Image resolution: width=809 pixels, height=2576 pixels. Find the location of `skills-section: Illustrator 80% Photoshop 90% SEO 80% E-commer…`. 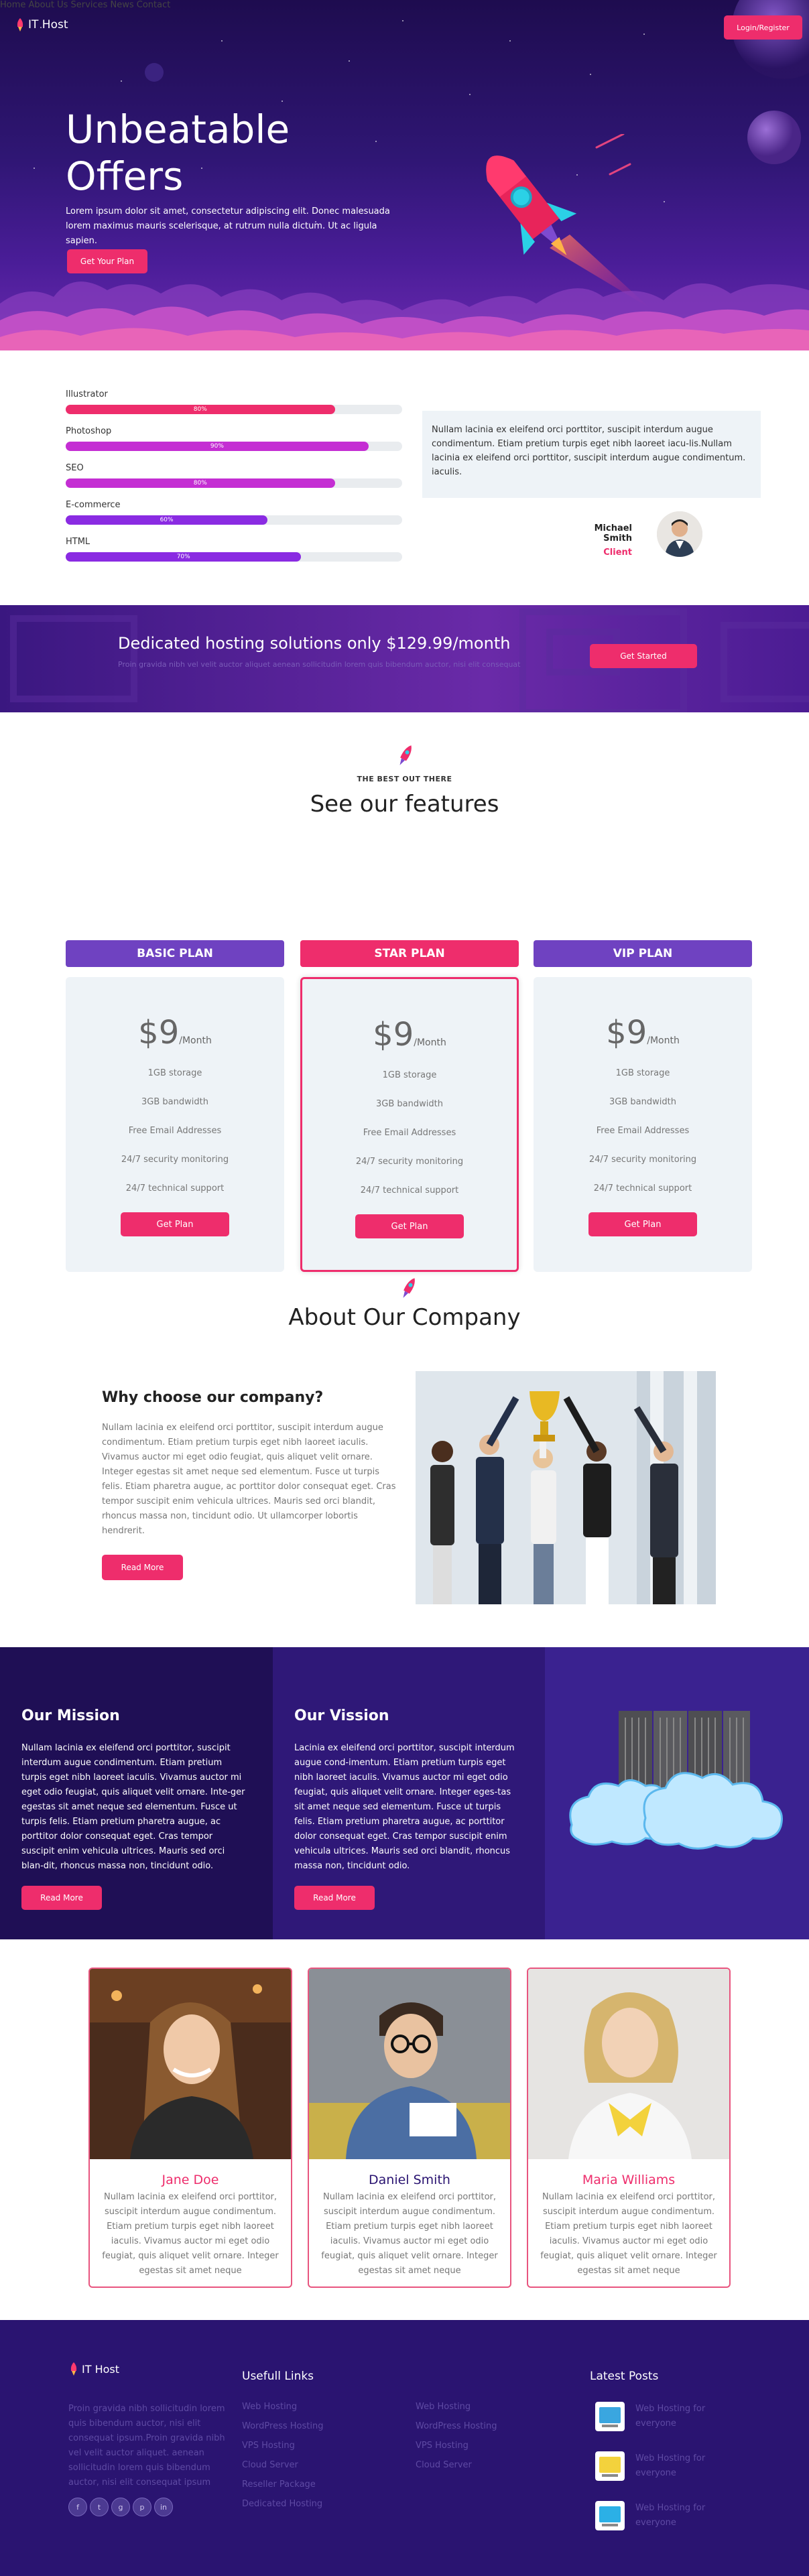

skills-section: Illustrator 80% Photoshop 90% SEO 80% E-commer… is located at coordinates (404, 477).